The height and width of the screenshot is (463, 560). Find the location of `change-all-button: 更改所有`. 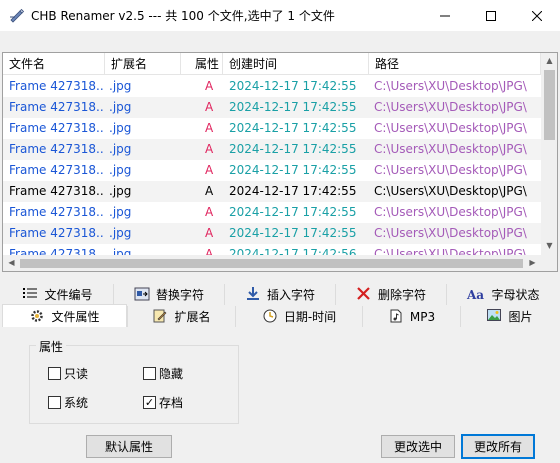

change-all-button: 更改所有 is located at coordinates (498, 446).